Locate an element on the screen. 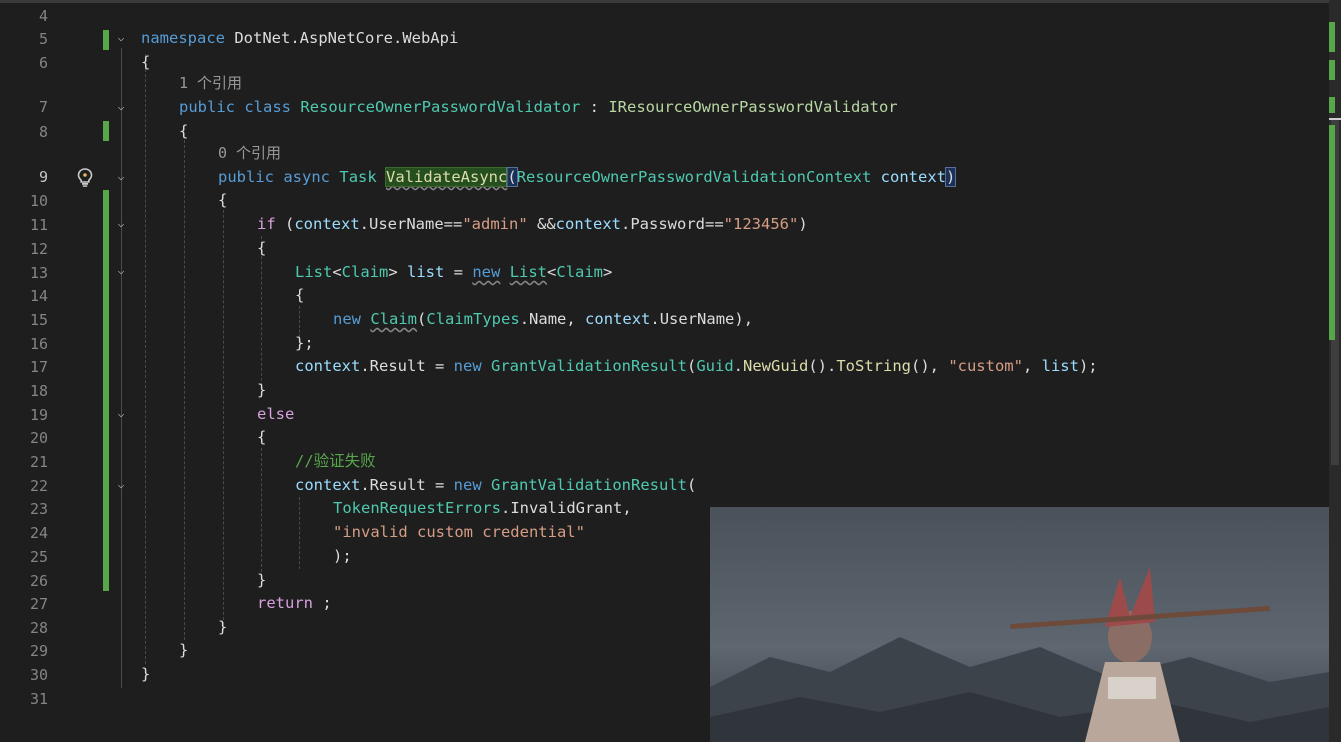  string-literal: "admin" is located at coordinates (495, 224).